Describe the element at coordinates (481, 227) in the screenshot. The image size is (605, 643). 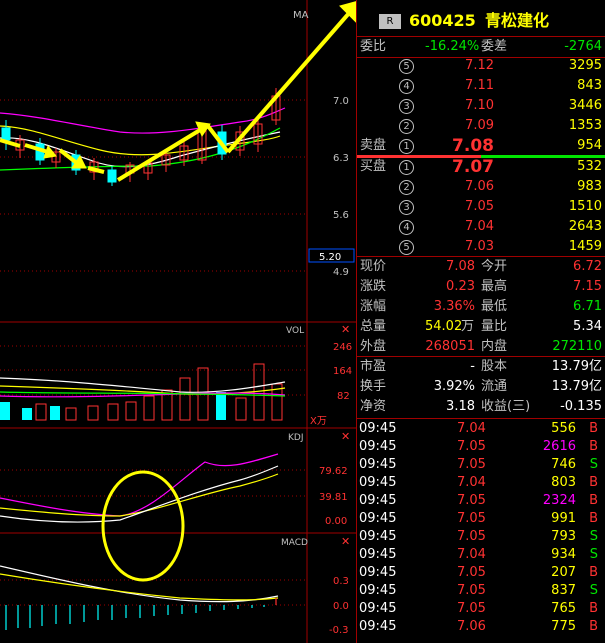
I see `buy-order-row: 4 7.04 2643` at that location.